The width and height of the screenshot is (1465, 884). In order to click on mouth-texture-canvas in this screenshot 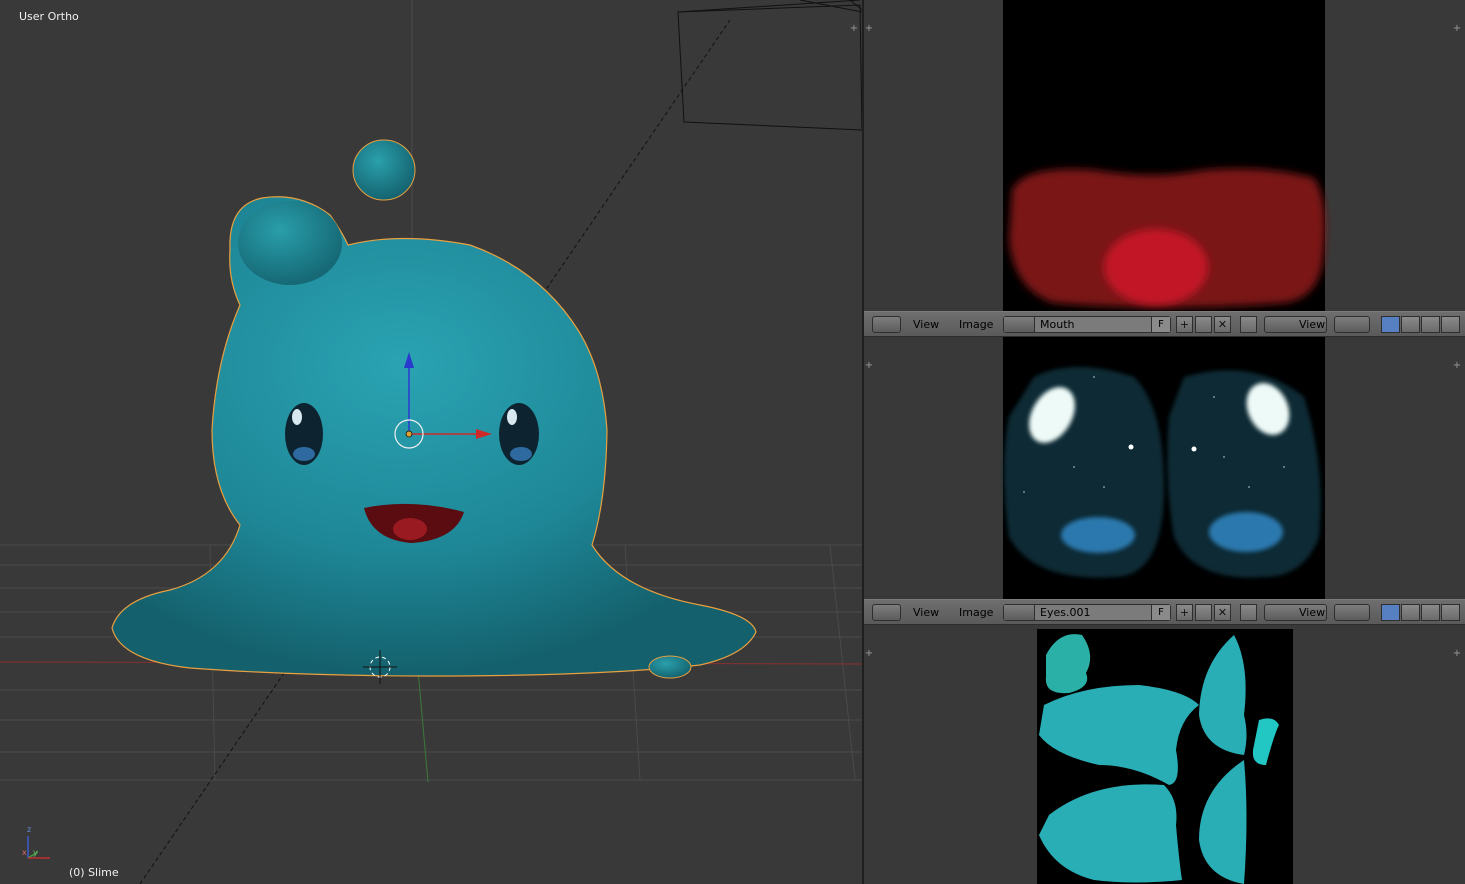, I will do `click(1164, 155)`.